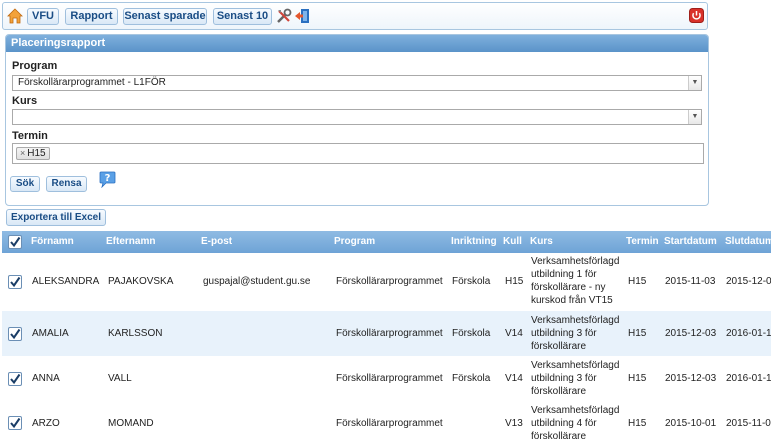 The image size is (771, 441). I want to click on home-icon, so click(15, 16).